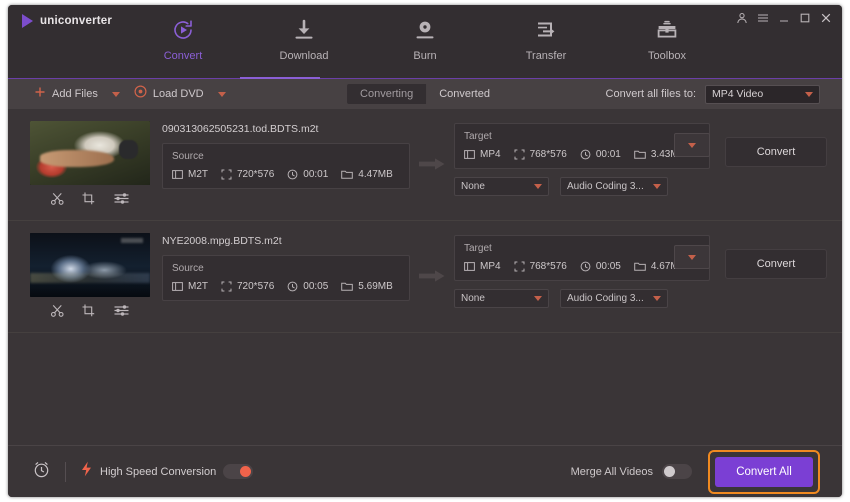 The width and height of the screenshot is (850, 502). I want to click on tab-converting: Converting, so click(387, 94).